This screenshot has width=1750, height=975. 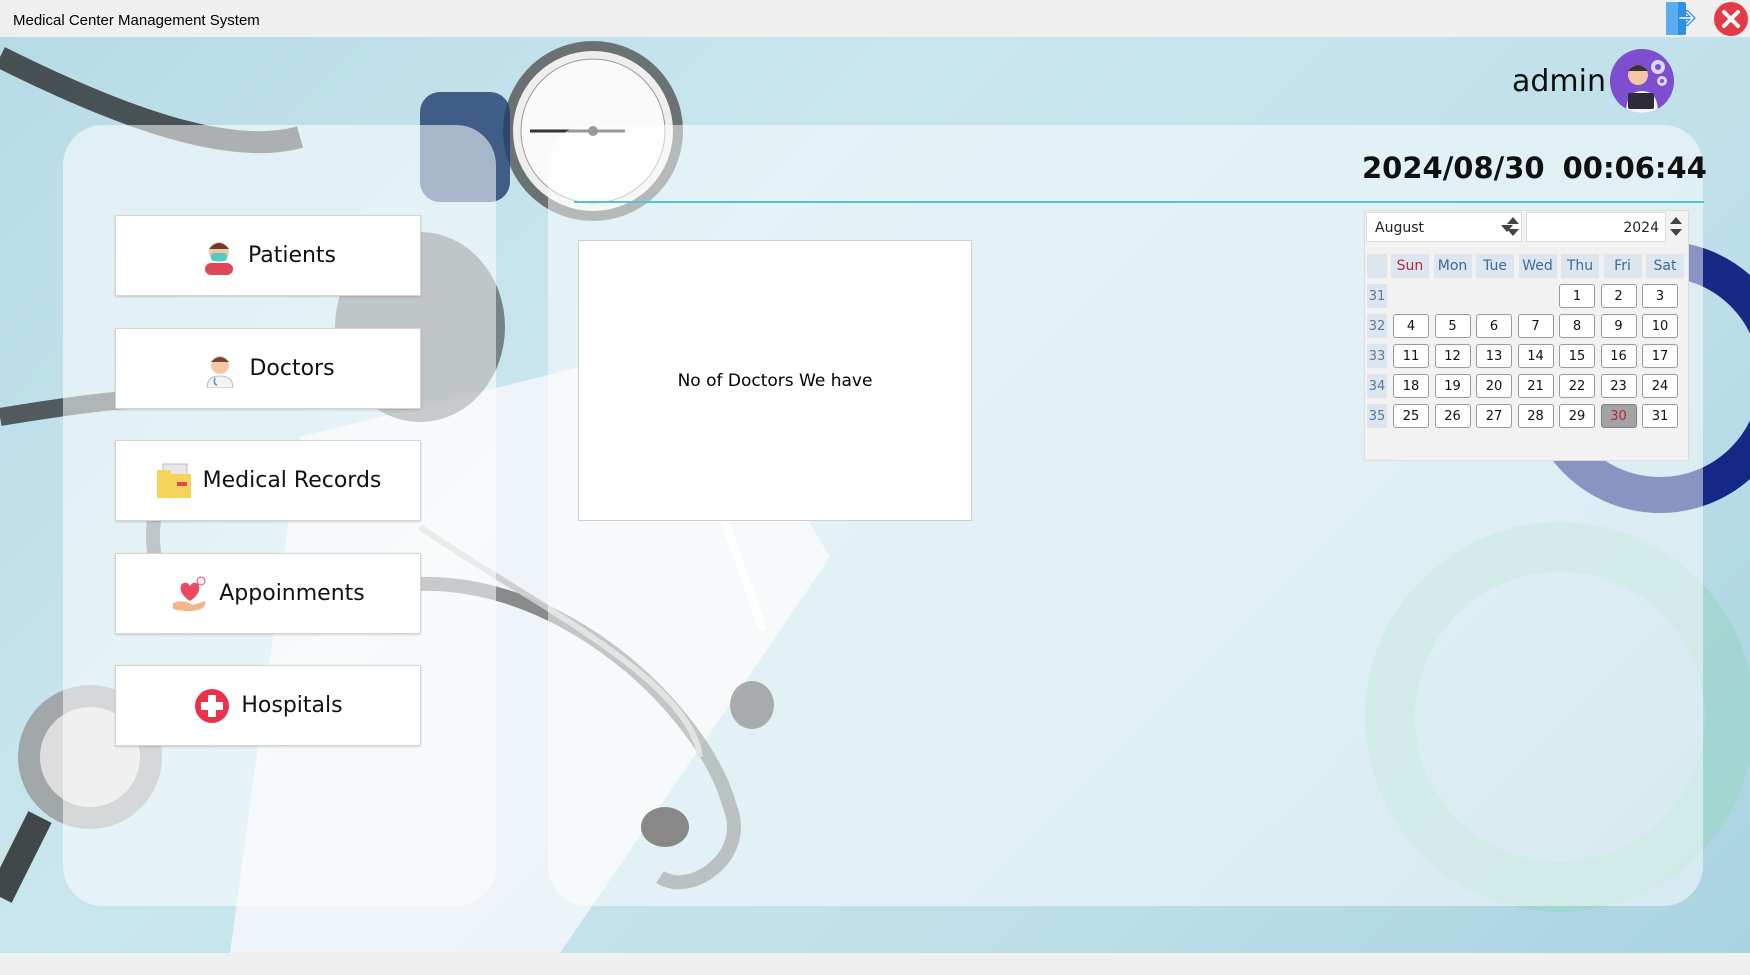 I want to click on day-header: Thu, so click(x=1580, y=266).